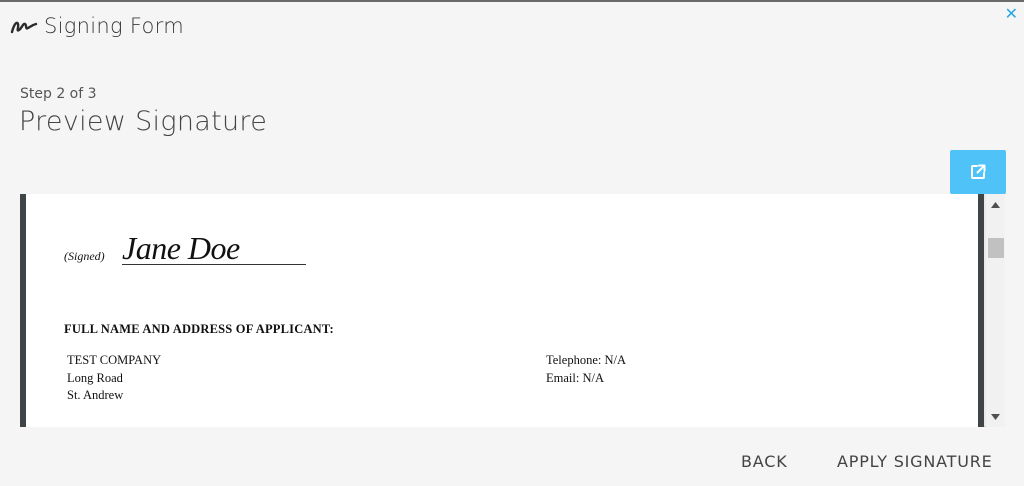 This screenshot has width=1024, height=486. I want to click on scroll-up-arrow-icon, so click(995, 204).